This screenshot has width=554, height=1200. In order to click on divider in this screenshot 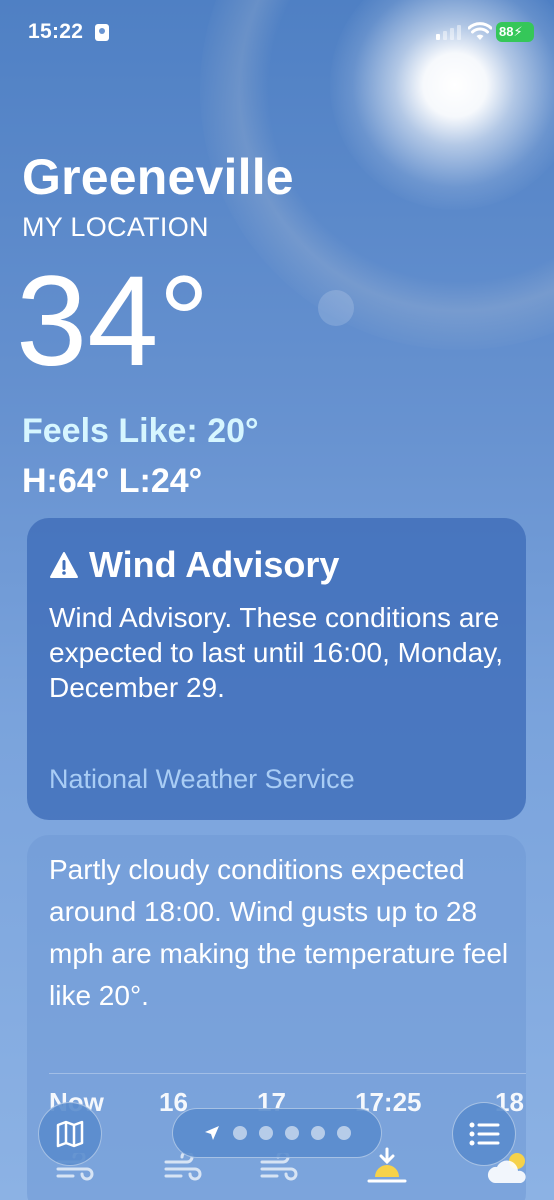, I will do `click(287, 1073)`.